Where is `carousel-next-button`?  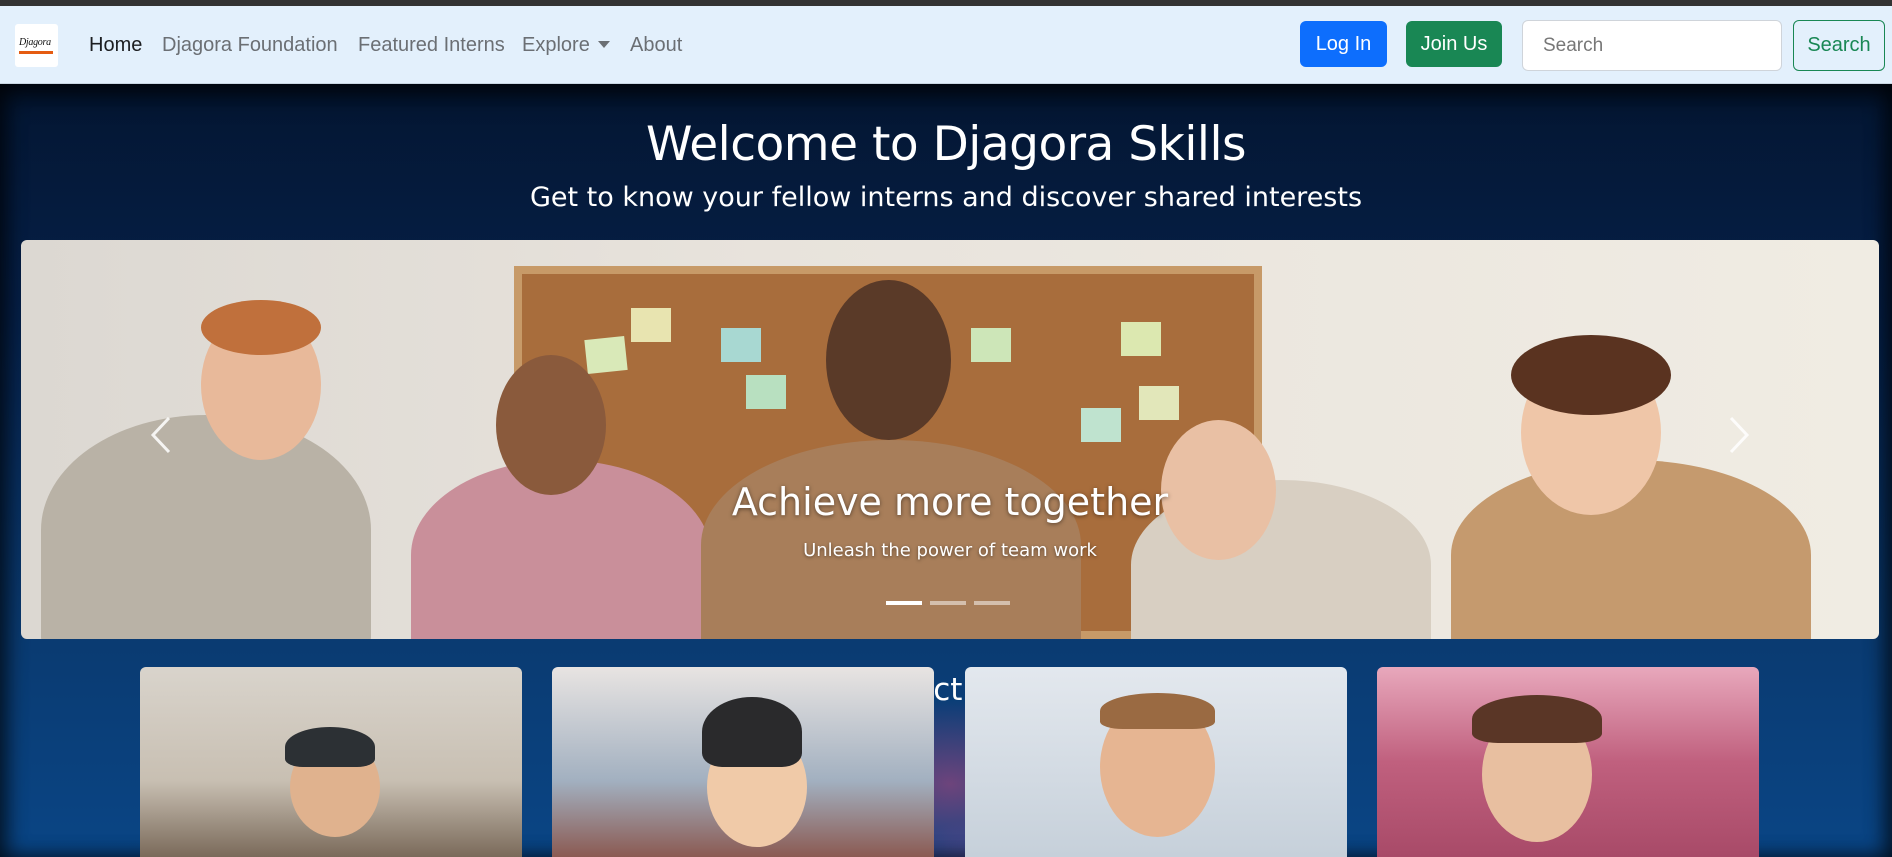 carousel-next-button is located at coordinates (1739, 435).